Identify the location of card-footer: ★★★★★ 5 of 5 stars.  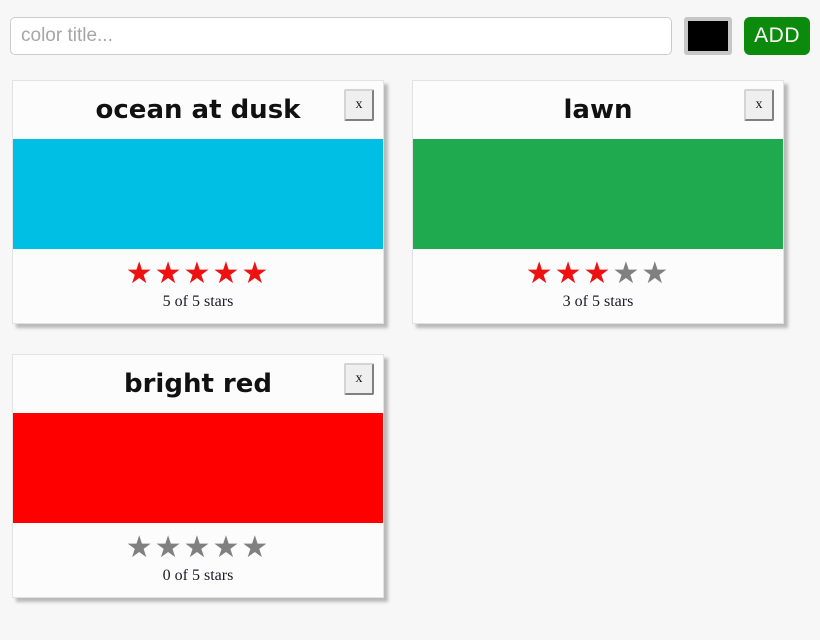
(198, 286).